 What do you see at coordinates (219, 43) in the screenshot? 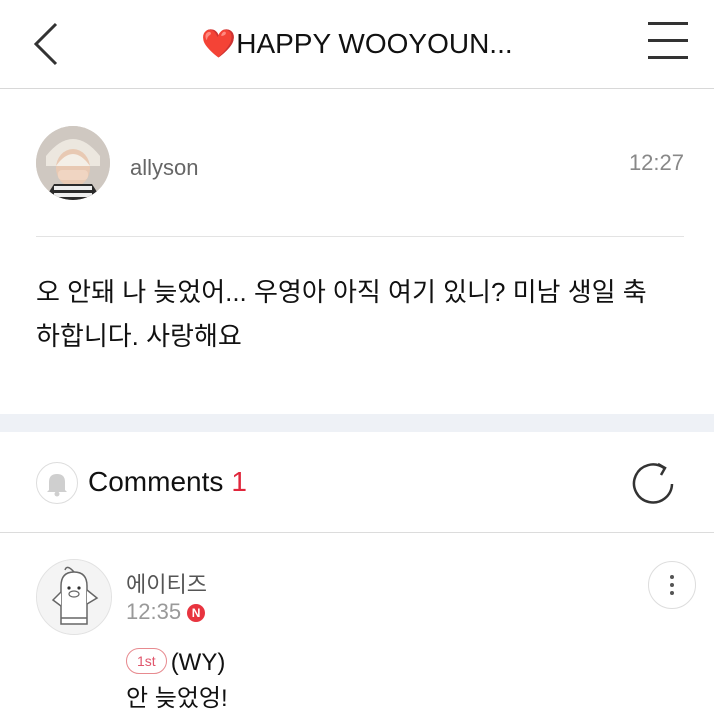
I see `heart-icon: ❤️` at bounding box center [219, 43].